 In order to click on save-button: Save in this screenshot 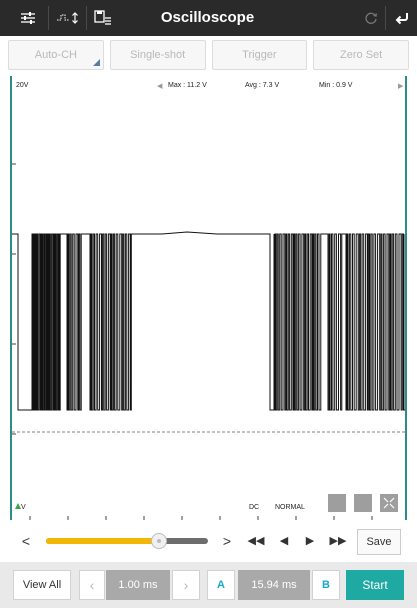, I will do `click(379, 542)`.